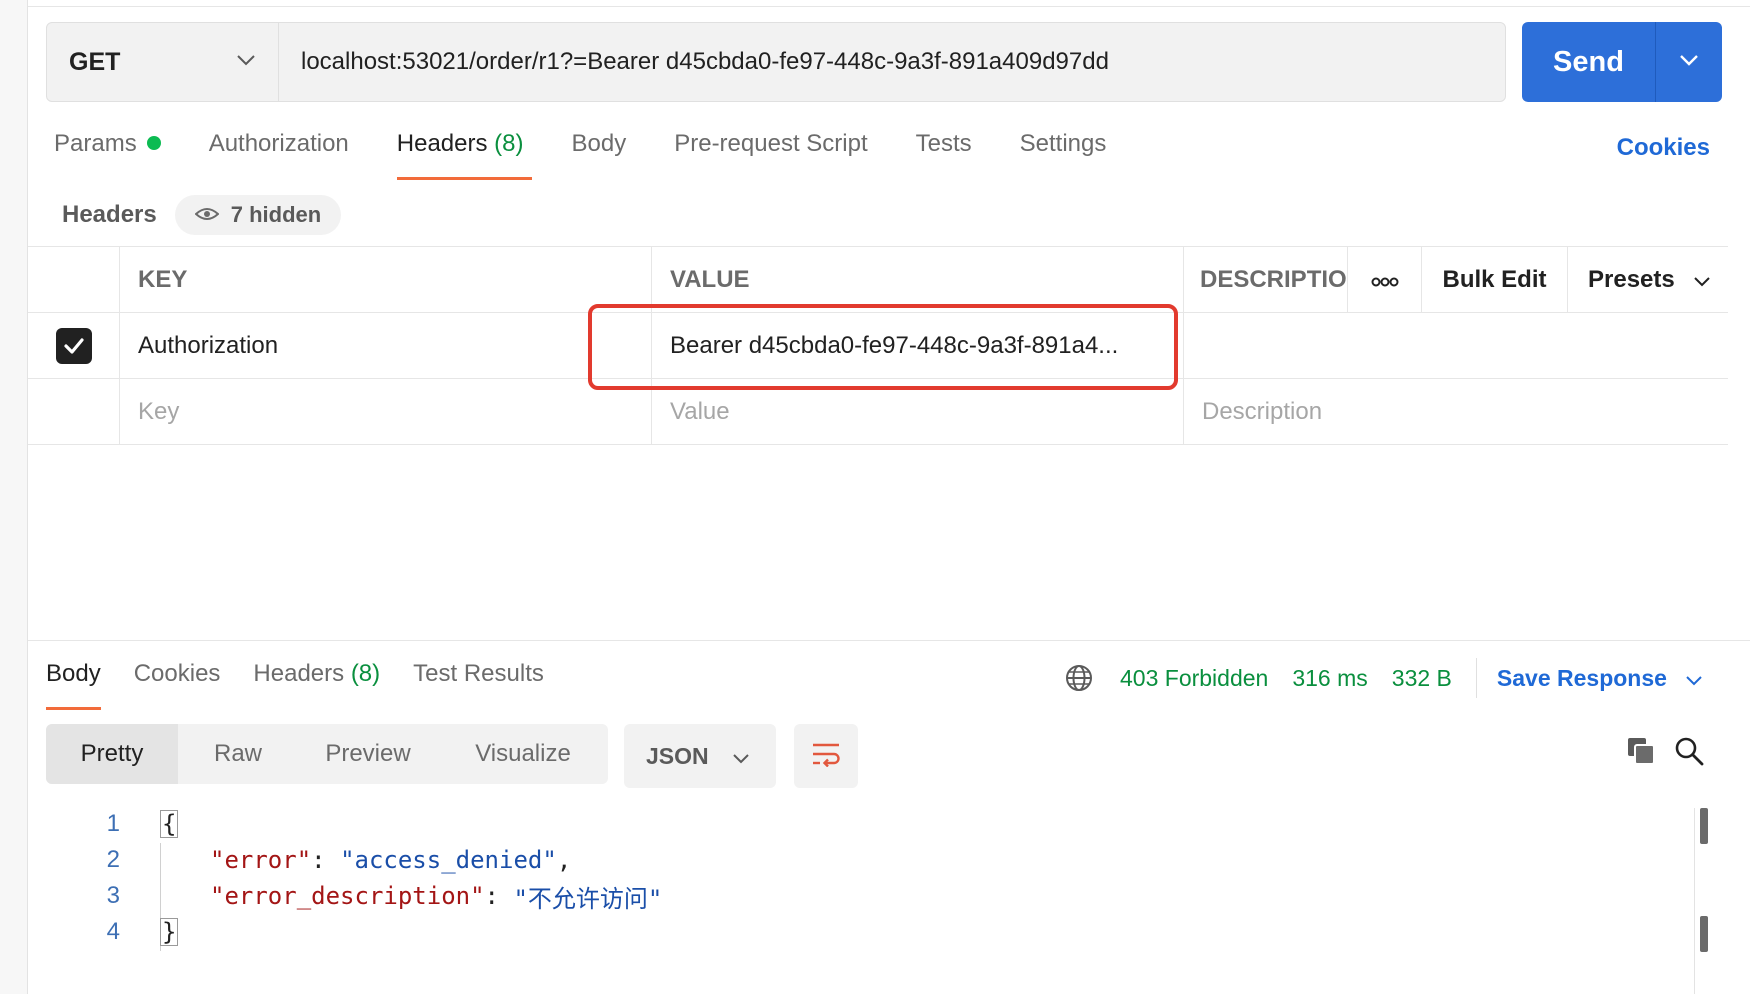  I want to click on format-label: JSON, so click(677, 755).